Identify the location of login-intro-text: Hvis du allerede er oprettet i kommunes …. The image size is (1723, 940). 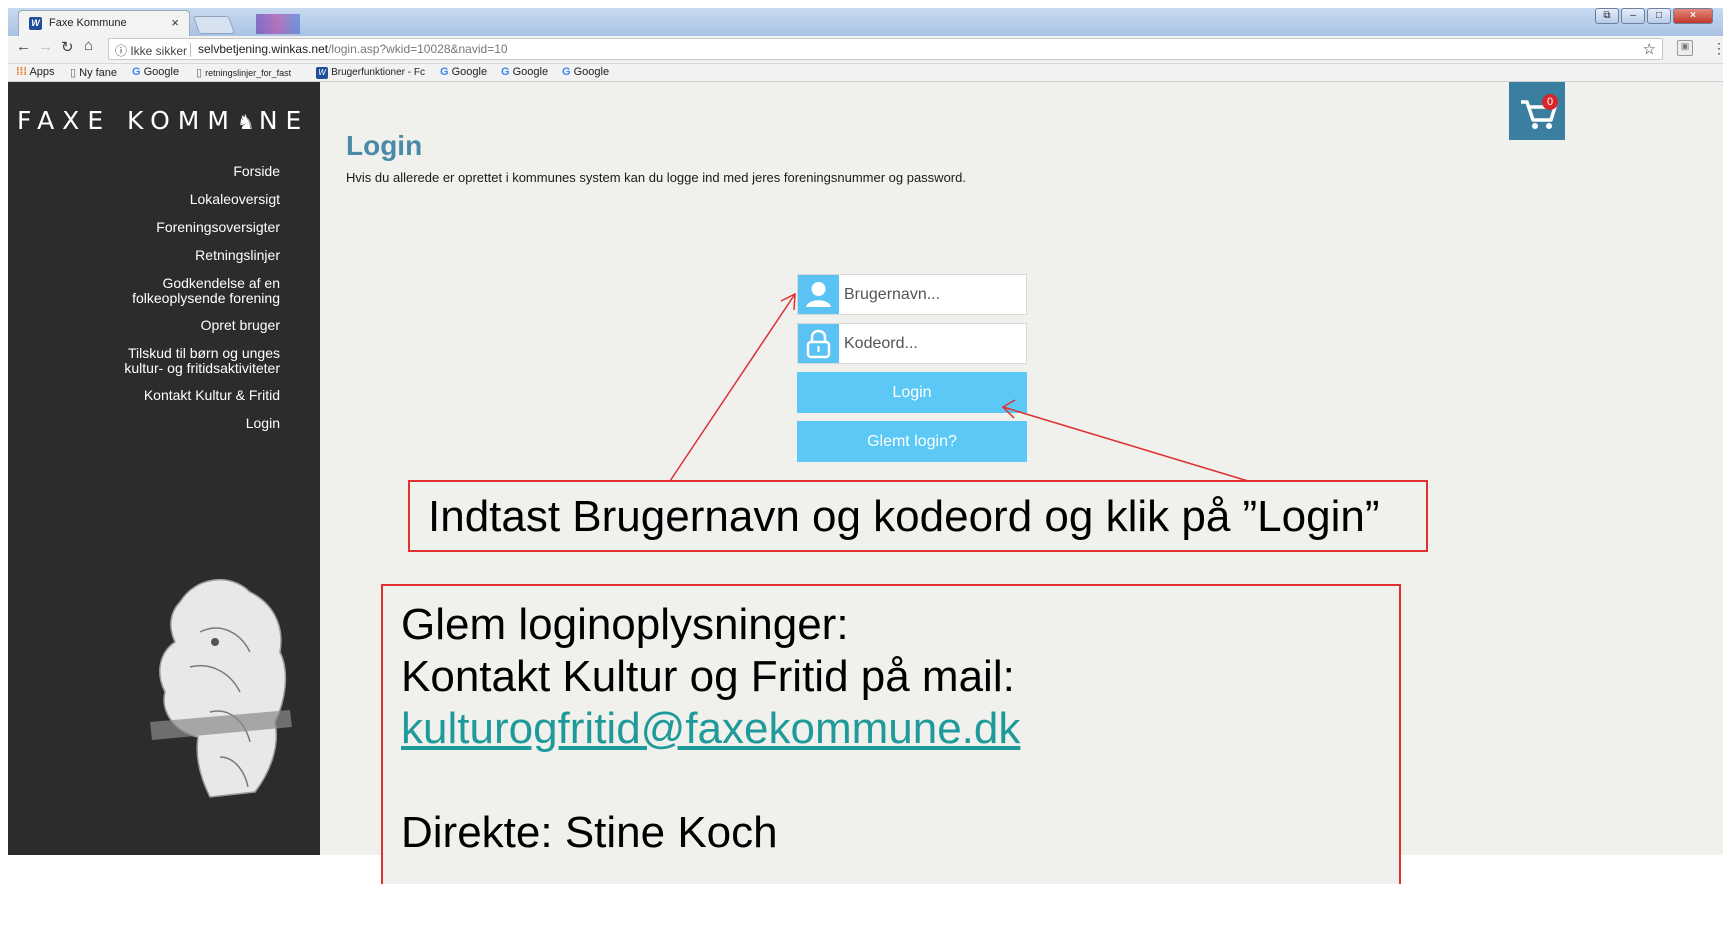
(656, 177).